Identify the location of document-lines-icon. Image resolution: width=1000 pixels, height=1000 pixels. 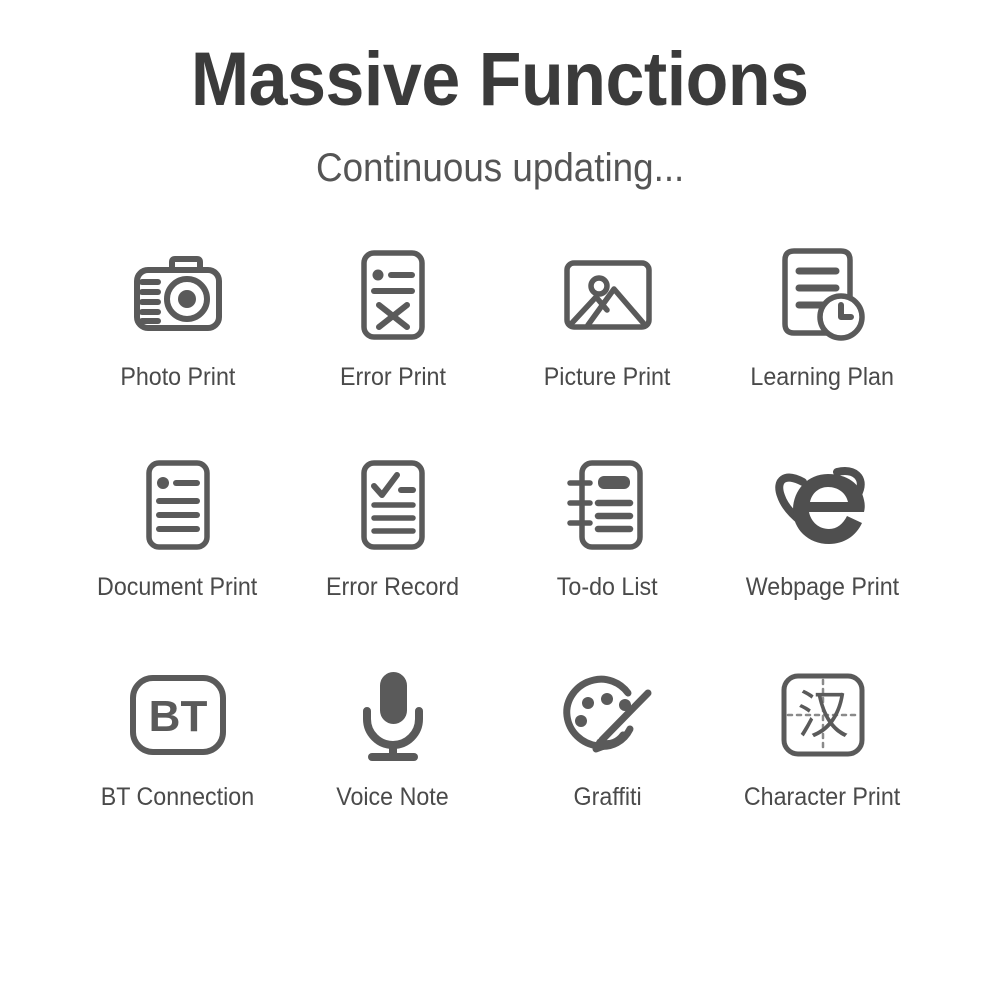
(178, 505).